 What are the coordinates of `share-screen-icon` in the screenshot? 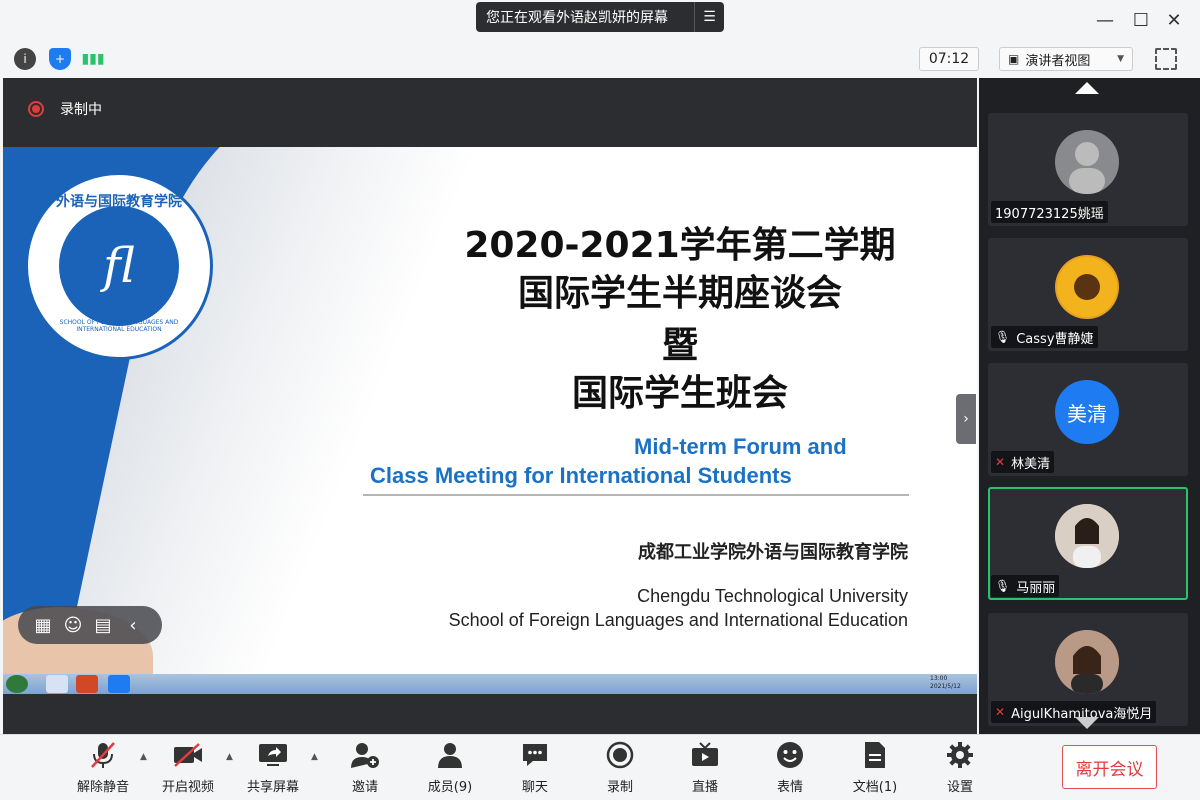 It's located at (273, 755).